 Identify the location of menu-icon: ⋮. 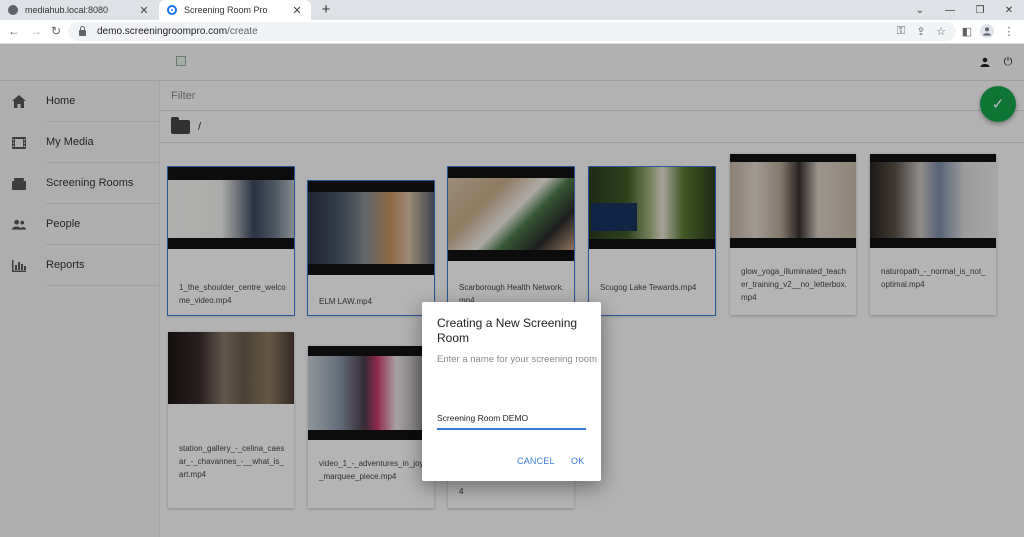
(1009, 31).